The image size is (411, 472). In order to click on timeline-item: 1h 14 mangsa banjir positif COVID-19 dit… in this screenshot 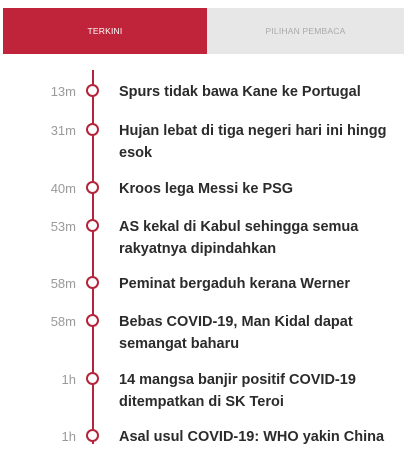, I will do `click(205, 392)`.